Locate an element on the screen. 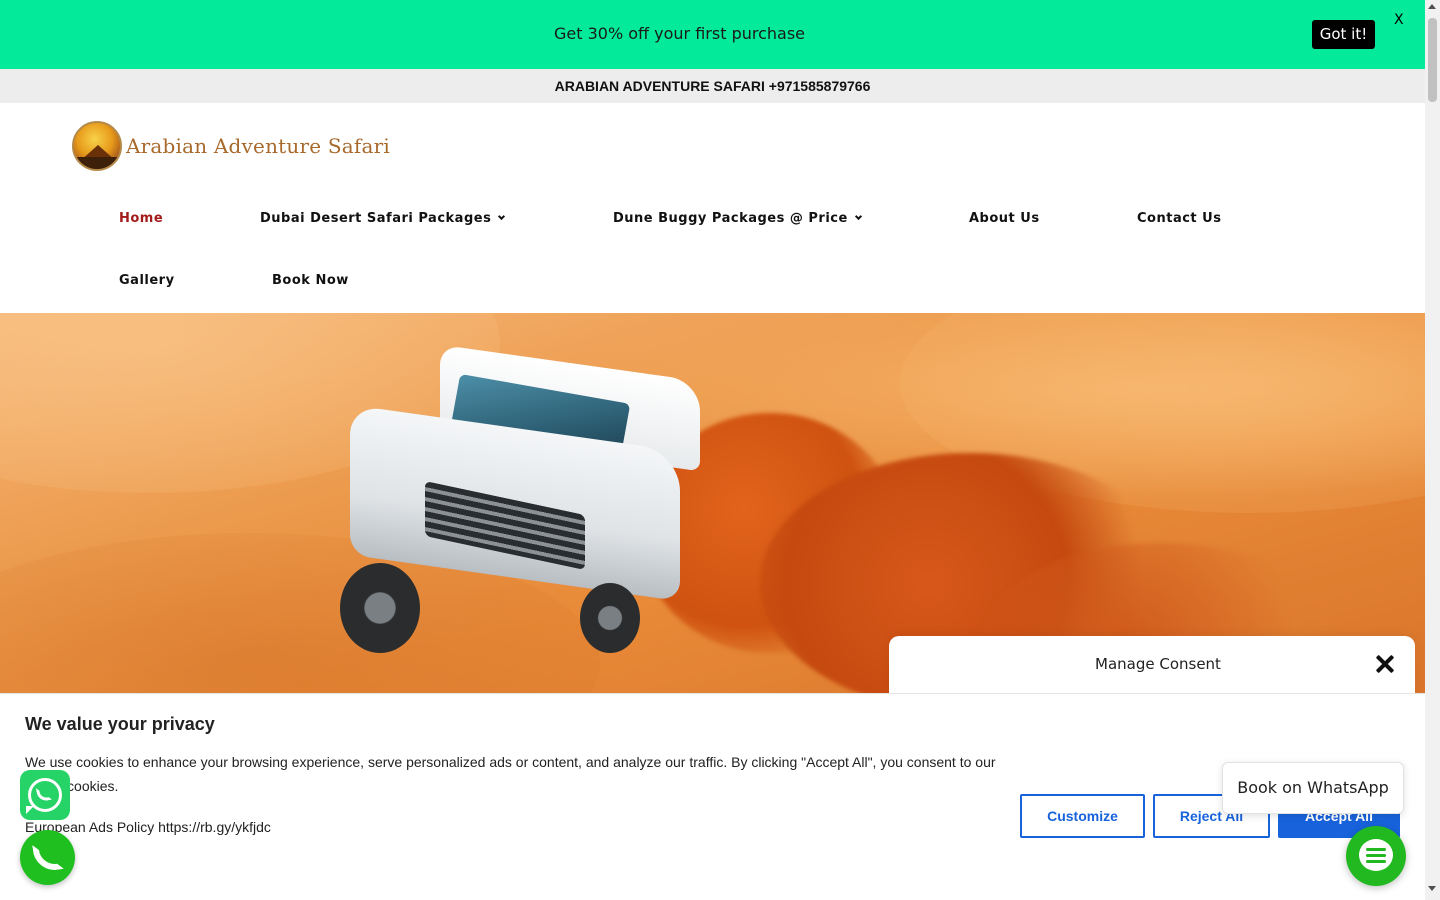 The height and width of the screenshot is (900, 1440). contact-bar-text: ARABIAN ADVENTURE SAFARI +971585879766 is located at coordinates (712, 86).